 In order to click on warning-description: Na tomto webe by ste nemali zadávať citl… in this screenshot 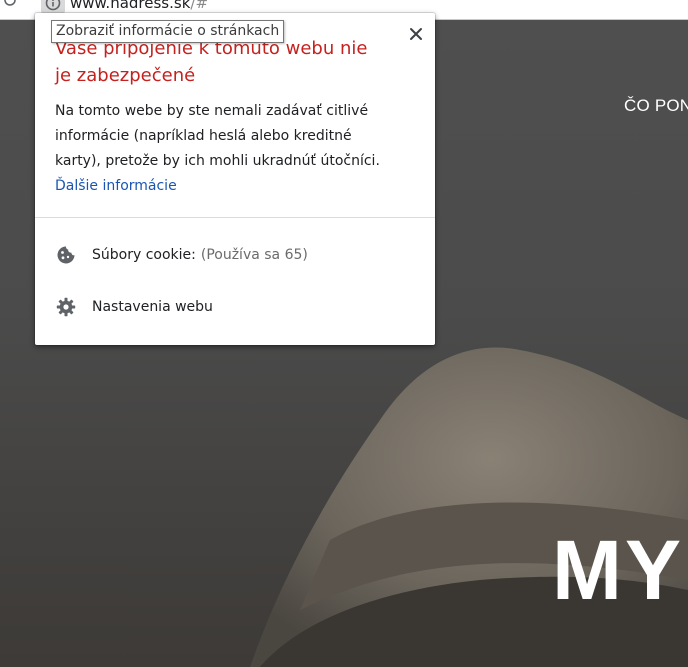, I will do `click(225, 149)`.